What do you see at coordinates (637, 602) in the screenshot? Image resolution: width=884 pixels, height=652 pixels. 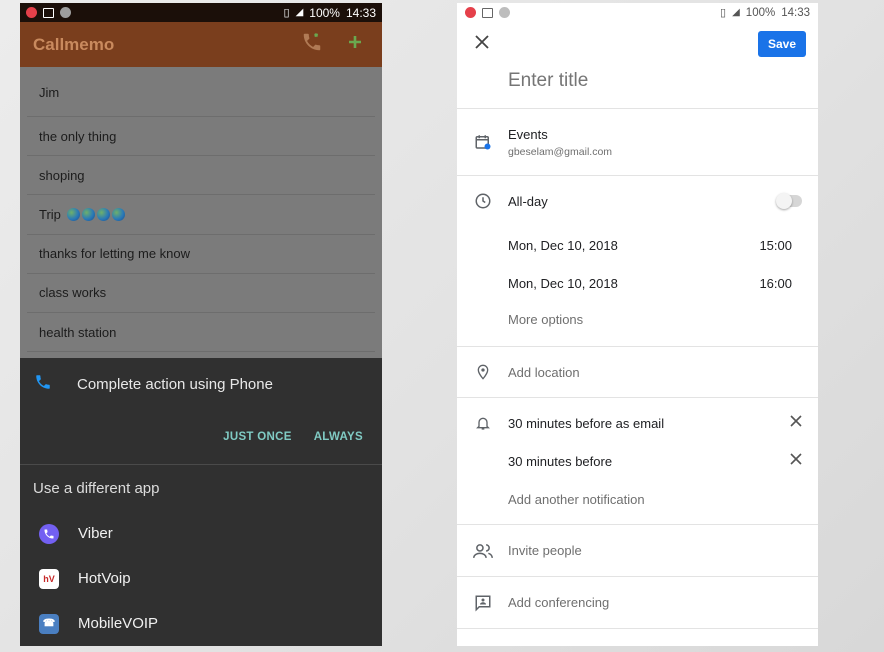 I see `conferencing-row: Add conferencing` at bounding box center [637, 602].